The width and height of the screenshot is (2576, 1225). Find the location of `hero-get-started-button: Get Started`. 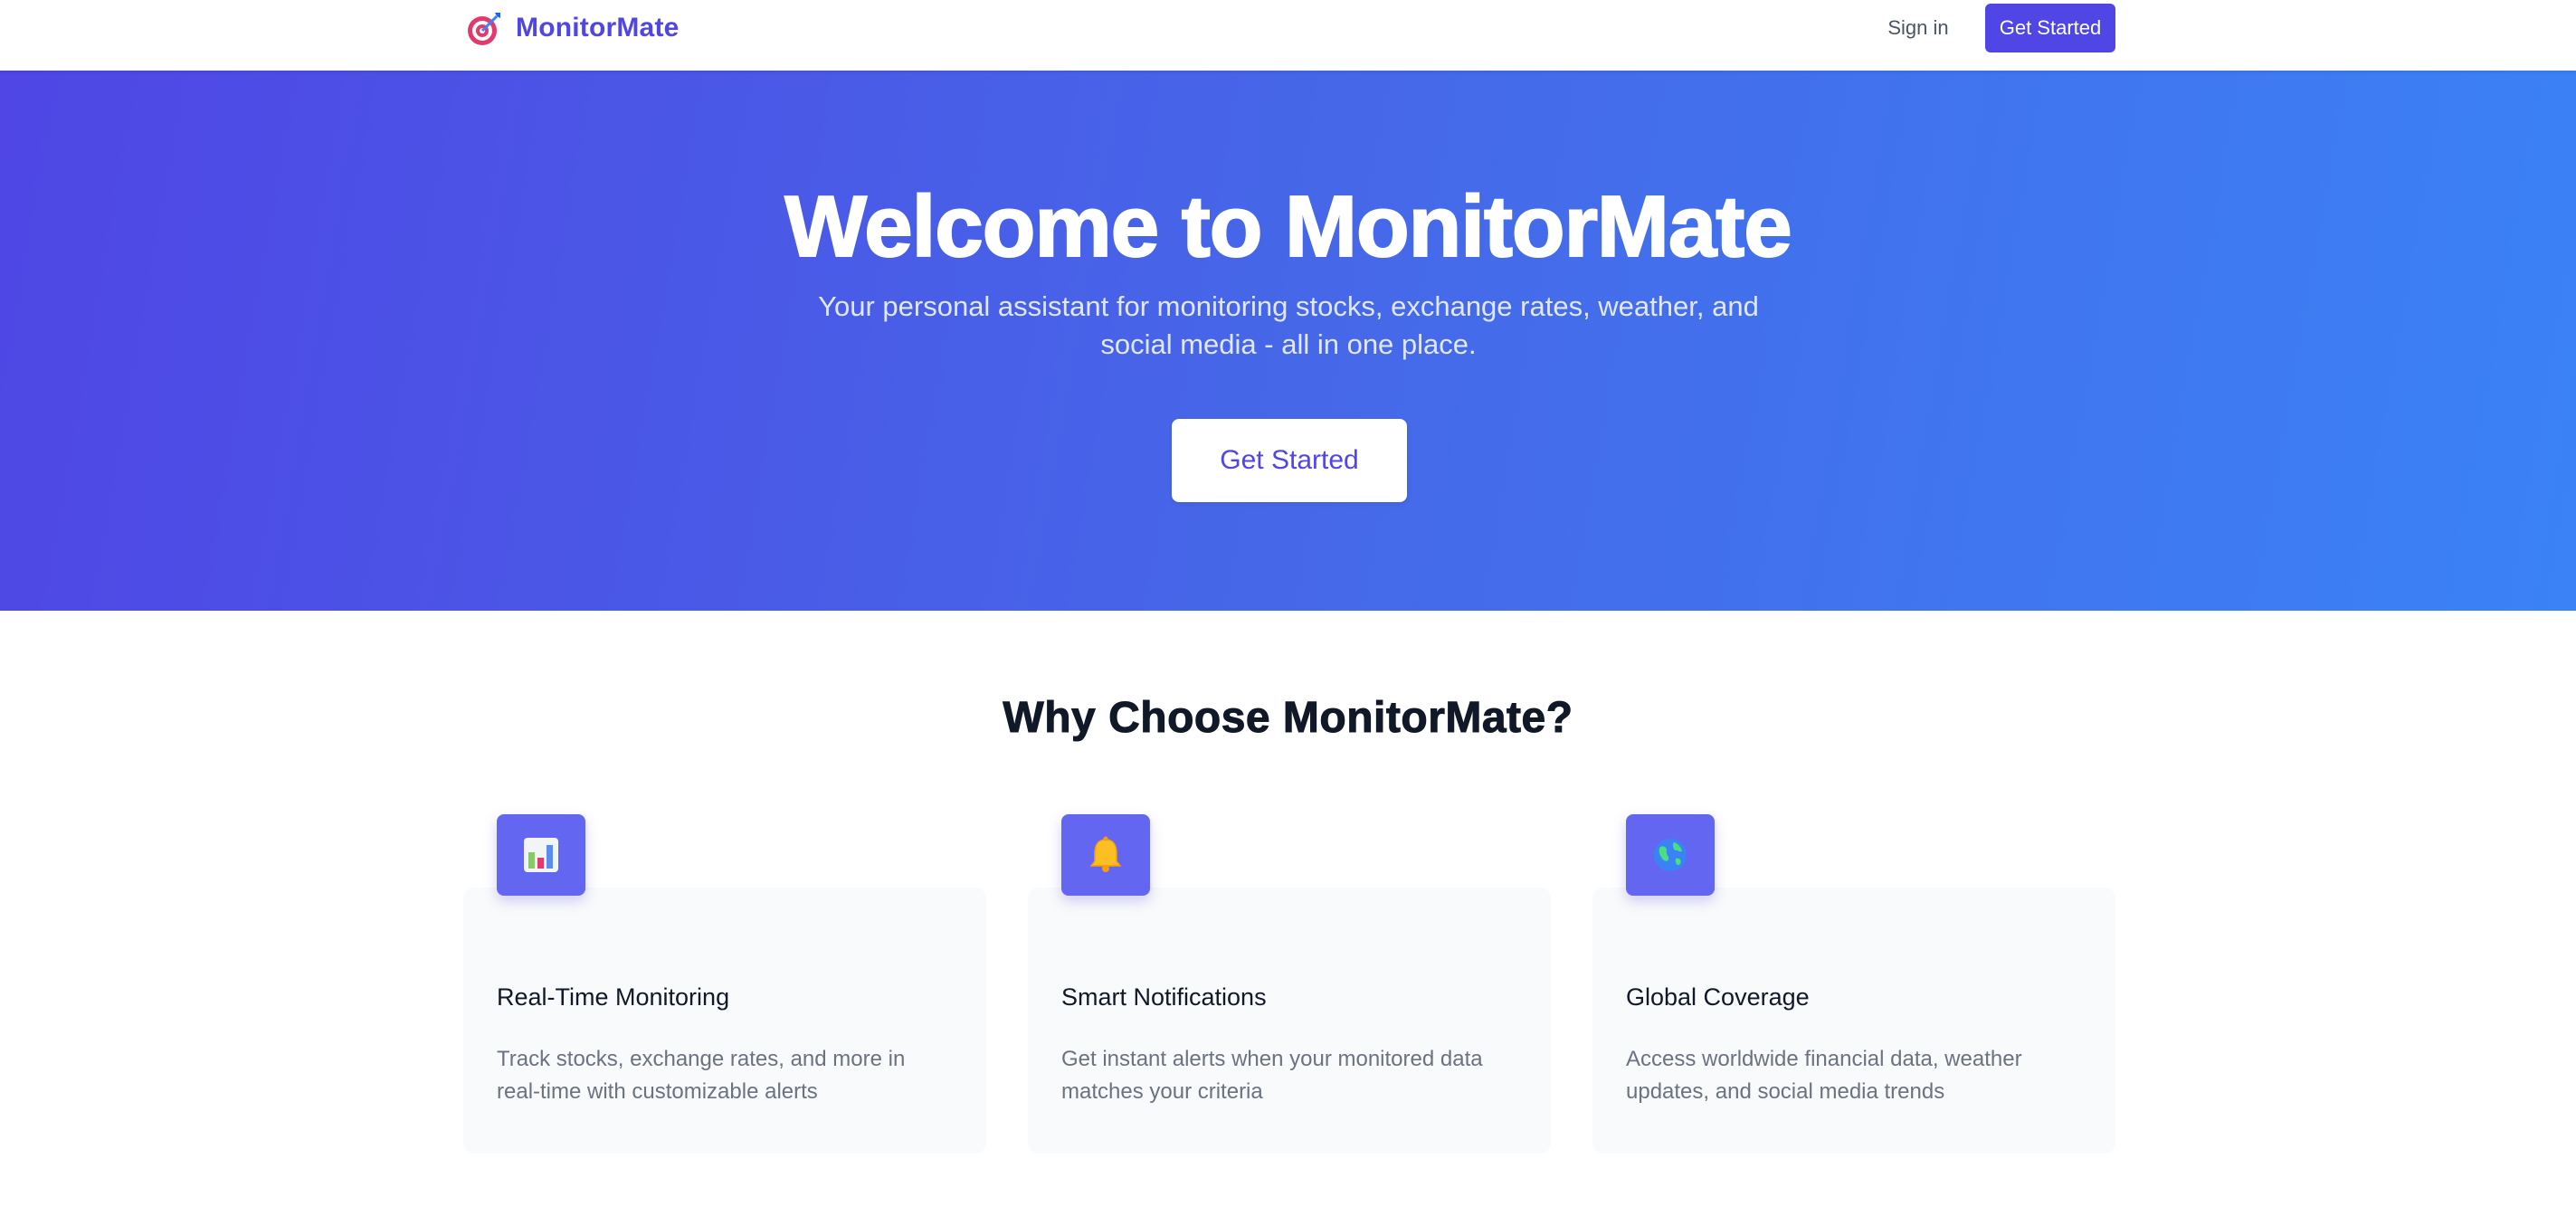

hero-get-started-button: Get Started is located at coordinates (1290, 460).